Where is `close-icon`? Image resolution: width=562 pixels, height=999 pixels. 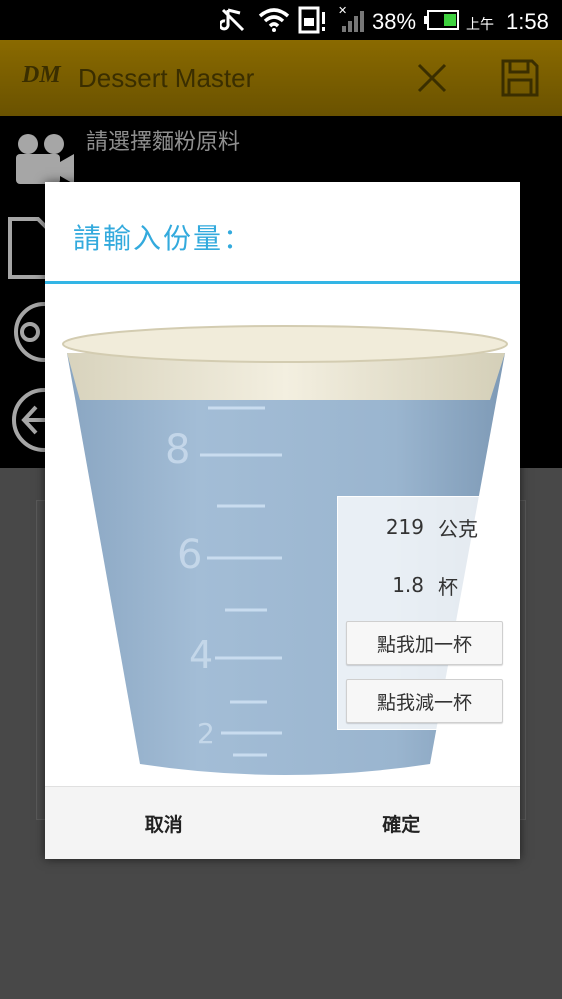
close-icon is located at coordinates (432, 80).